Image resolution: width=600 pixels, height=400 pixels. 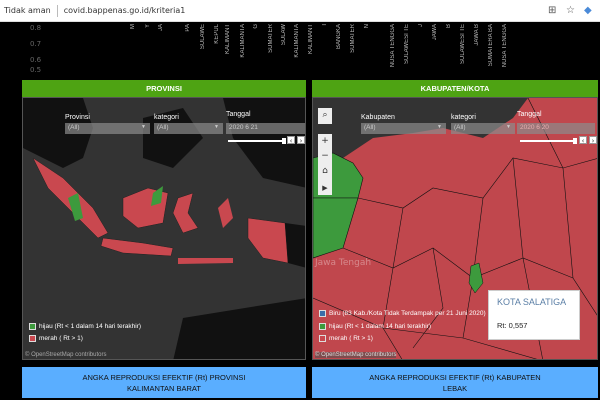 What do you see at coordinates (265, 128) in the screenshot?
I see `tanggal-field: 2020 6 21` at bounding box center [265, 128].